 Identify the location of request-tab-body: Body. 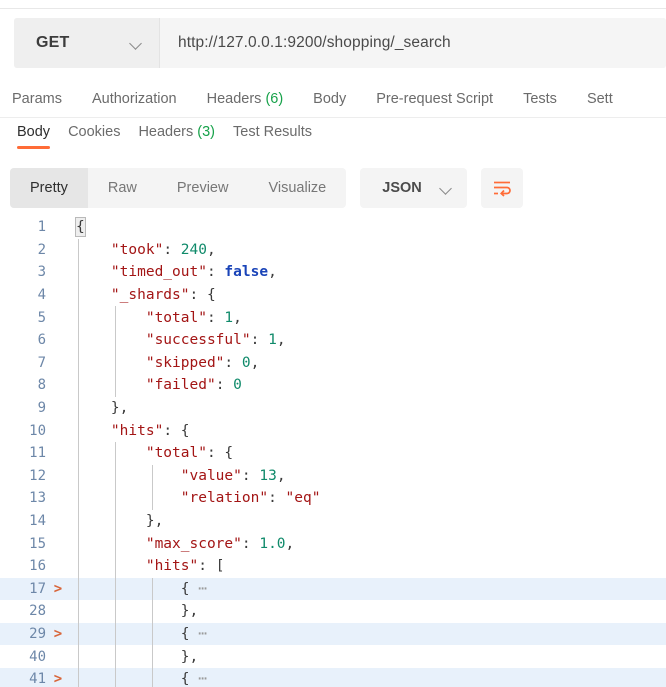
(329, 99).